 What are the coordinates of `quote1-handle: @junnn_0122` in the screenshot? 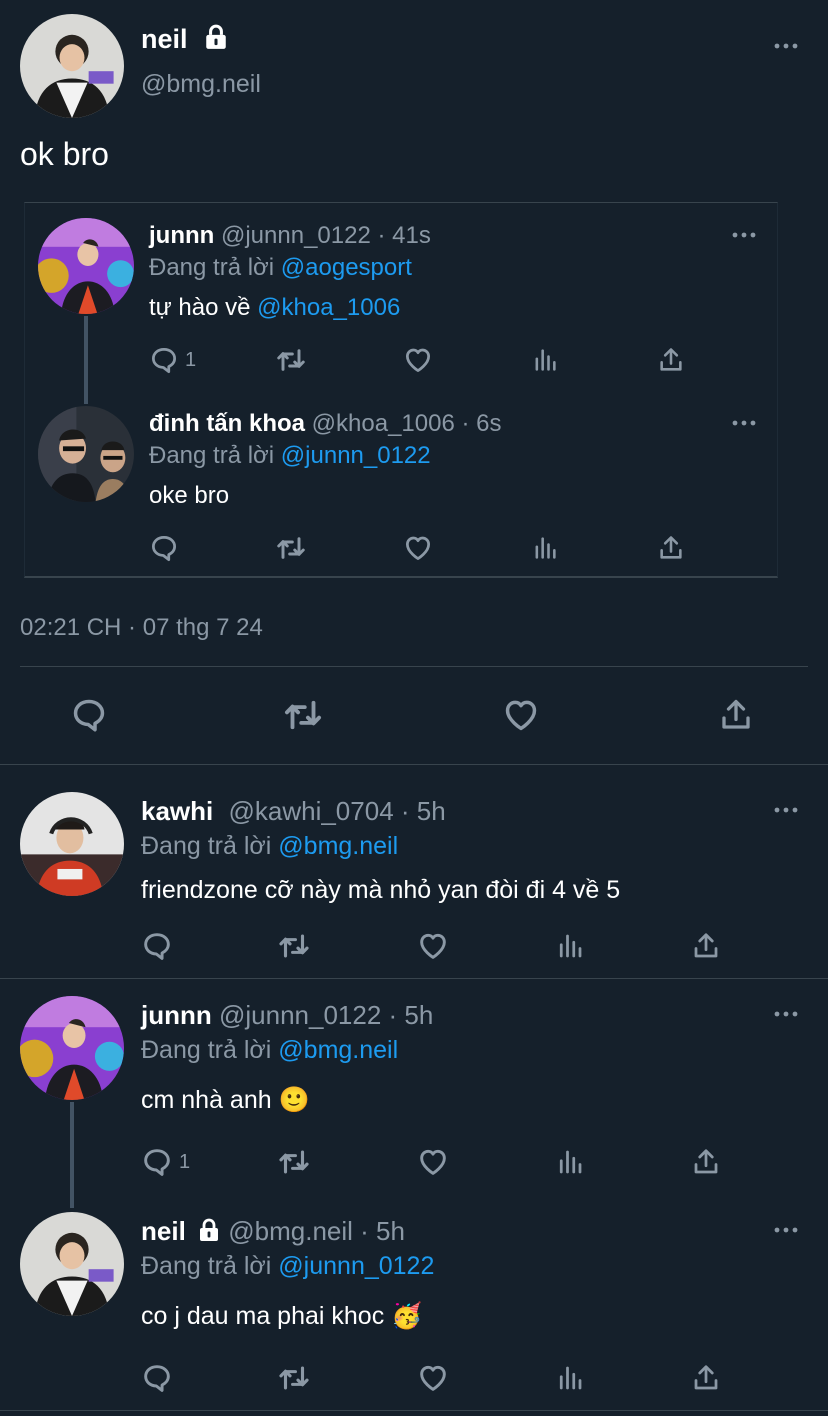 It's located at (296, 235).